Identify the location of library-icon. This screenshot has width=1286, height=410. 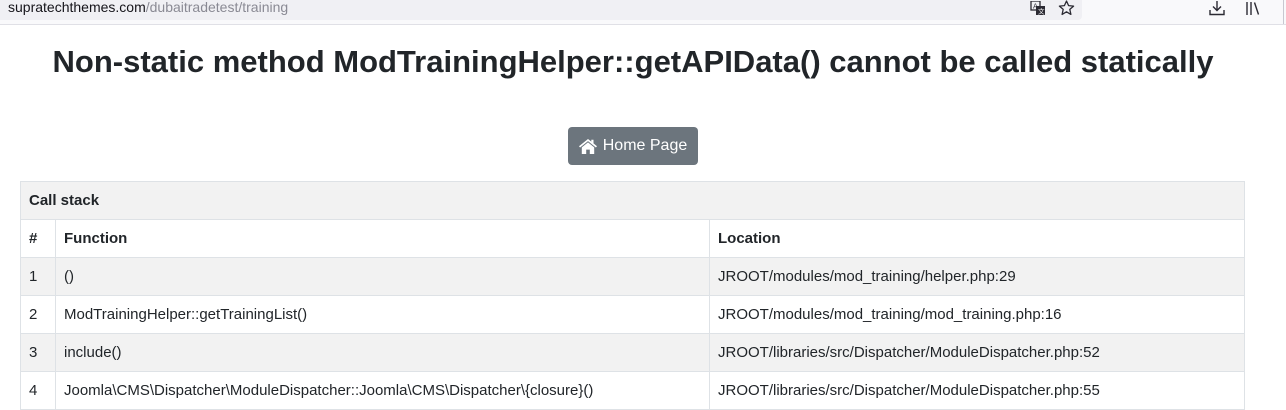
(1253, 8).